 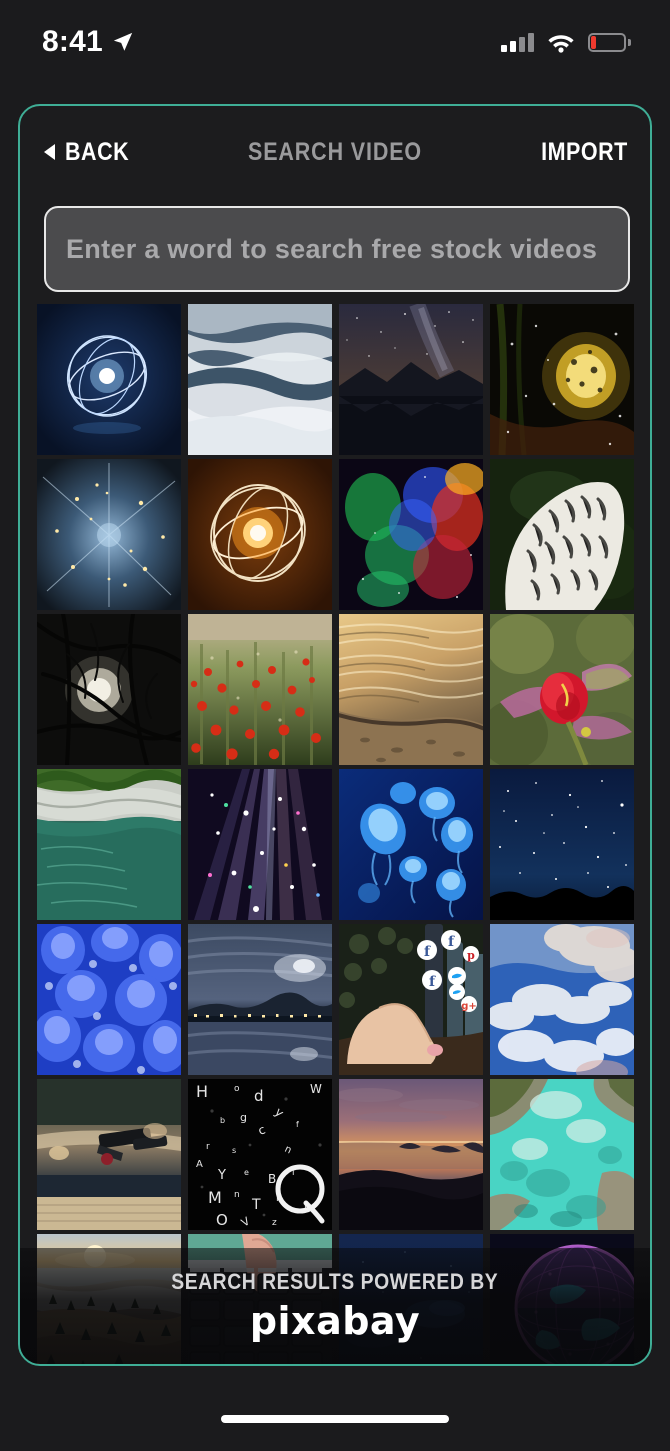 I want to click on video-thumbnail-vinyl-turntable, so click(x=109, y=1154).